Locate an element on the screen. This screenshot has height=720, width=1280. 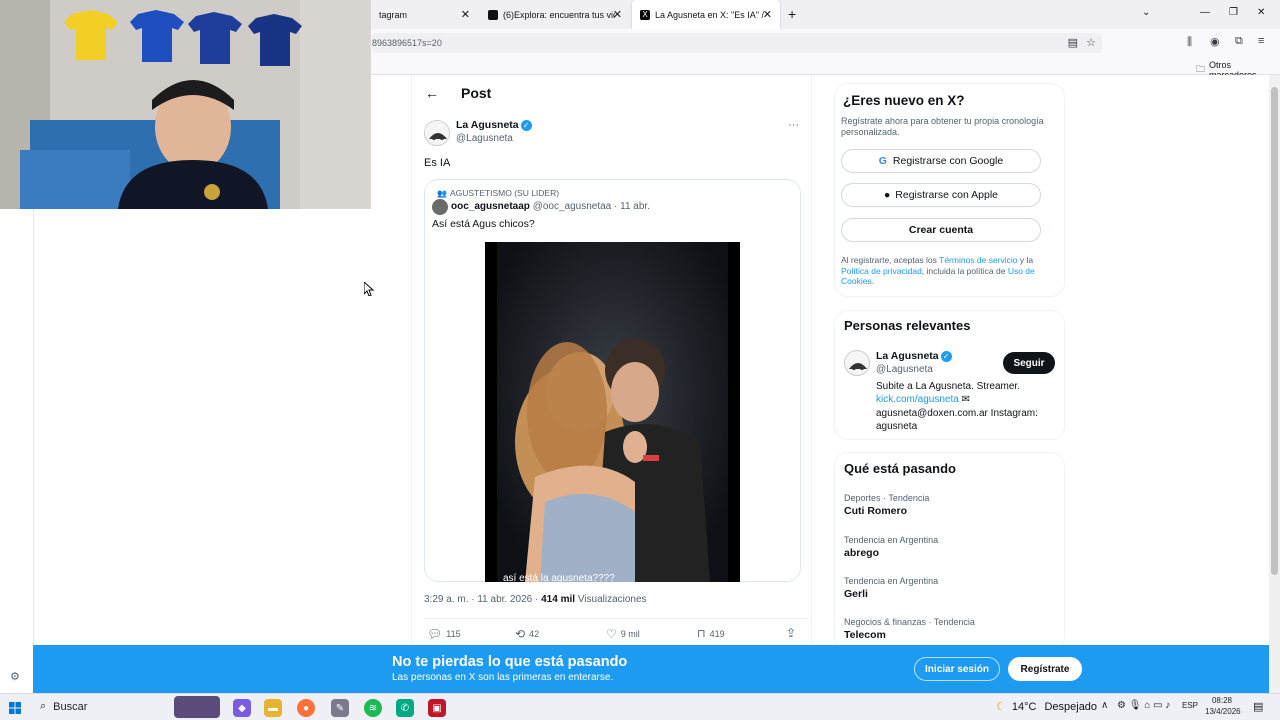
new-tab-button: + is located at coordinates (792, 14).